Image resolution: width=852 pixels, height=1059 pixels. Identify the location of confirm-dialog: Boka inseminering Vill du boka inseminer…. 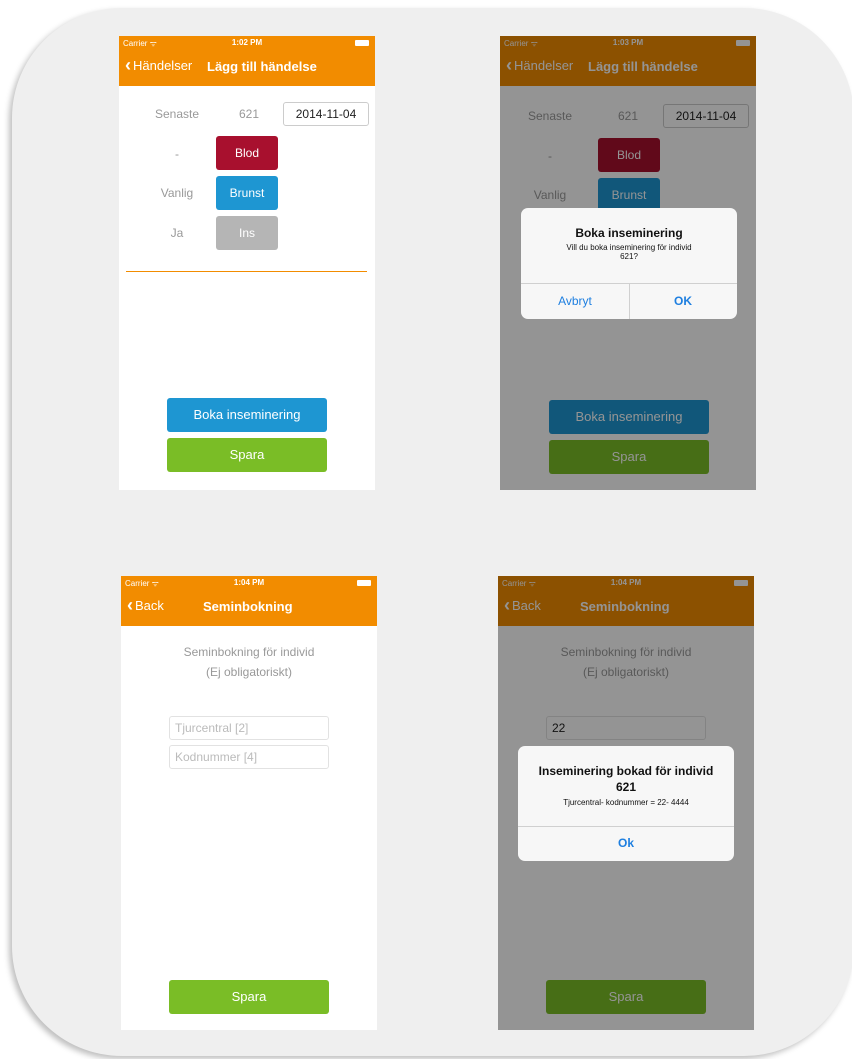
(629, 263).